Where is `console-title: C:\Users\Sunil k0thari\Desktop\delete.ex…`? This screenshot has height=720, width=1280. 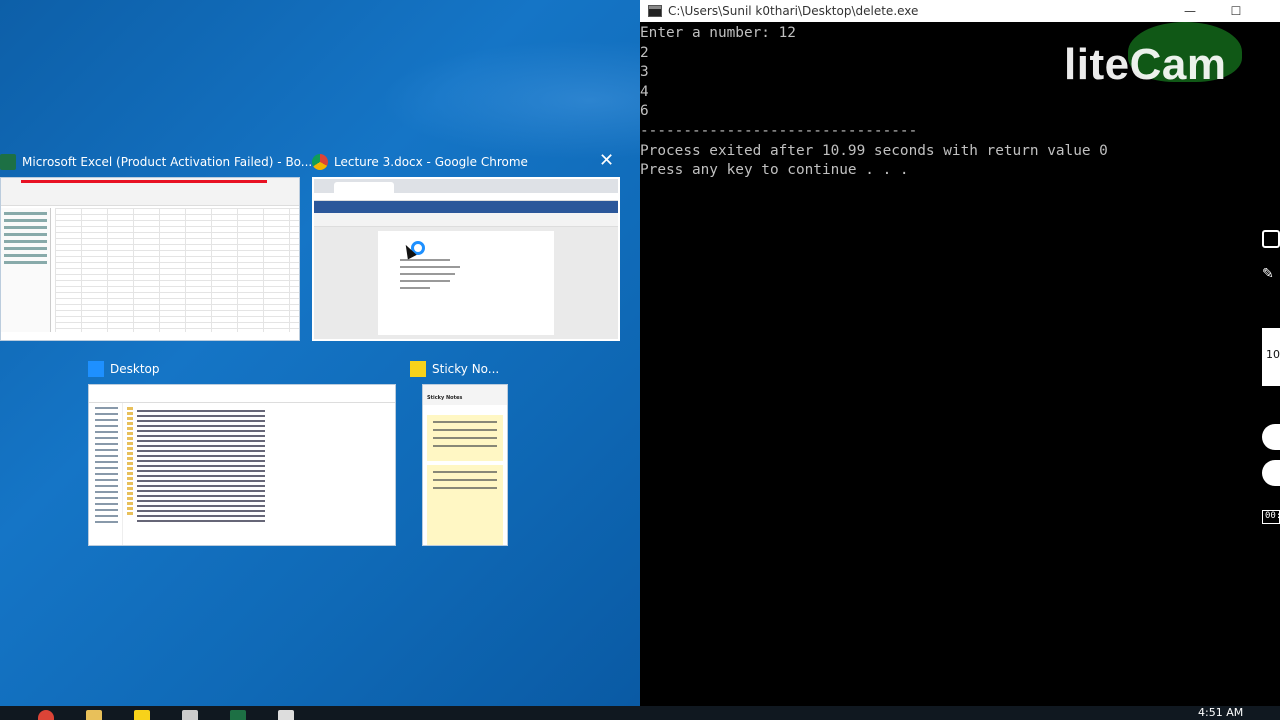 console-title: C:\Users\Sunil k0thari\Desktop\delete.ex… is located at coordinates (793, 11).